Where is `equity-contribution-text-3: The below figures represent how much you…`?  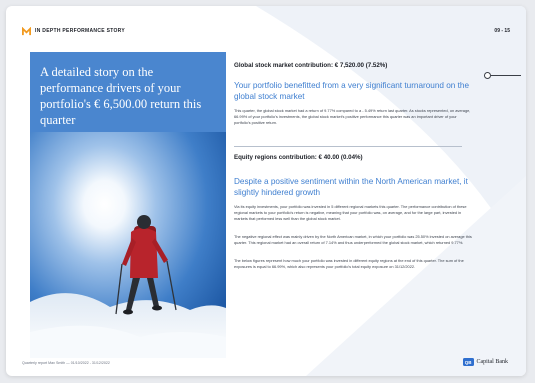 equity-contribution-text-3: The below figures represent how much you… is located at coordinates (349, 263).